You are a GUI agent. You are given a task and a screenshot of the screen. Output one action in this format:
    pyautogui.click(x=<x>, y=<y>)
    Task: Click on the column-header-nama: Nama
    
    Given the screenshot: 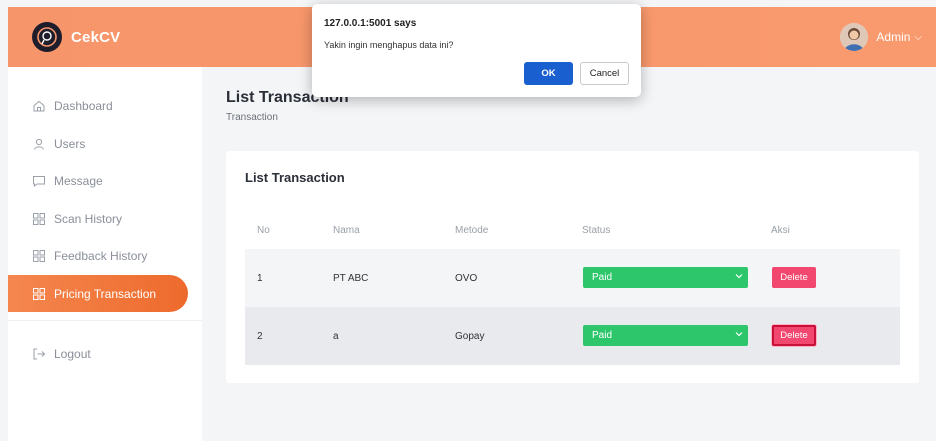 What is the action you would take?
    pyautogui.click(x=346, y=230)
    